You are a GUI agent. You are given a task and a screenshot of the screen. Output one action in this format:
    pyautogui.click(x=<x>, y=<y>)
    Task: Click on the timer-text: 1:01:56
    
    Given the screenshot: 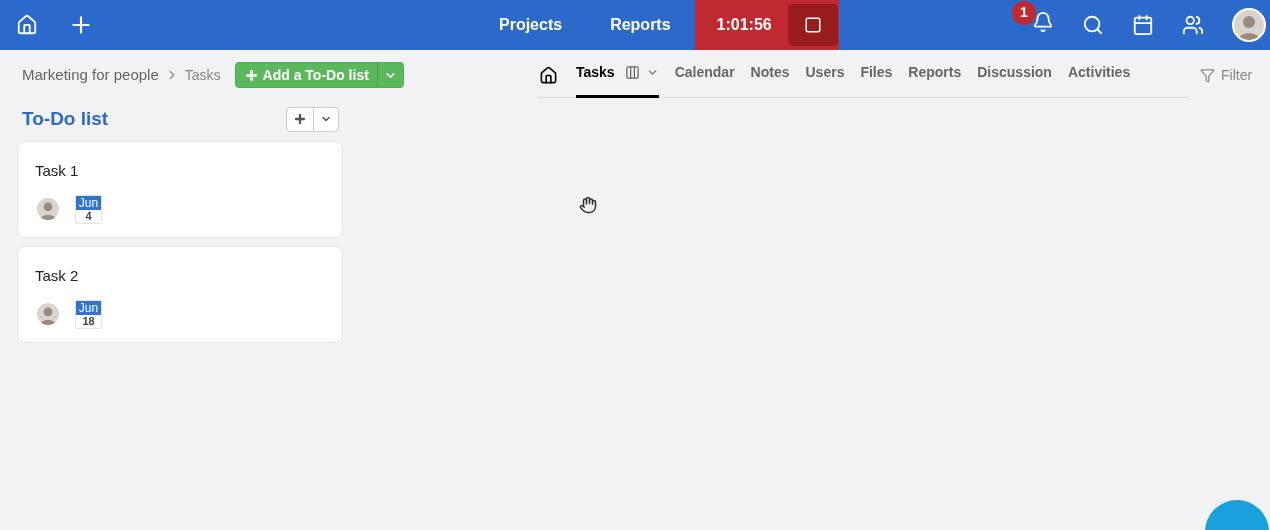 What is the action you would take?
    pyautogui.click(x=744, y=25)
    